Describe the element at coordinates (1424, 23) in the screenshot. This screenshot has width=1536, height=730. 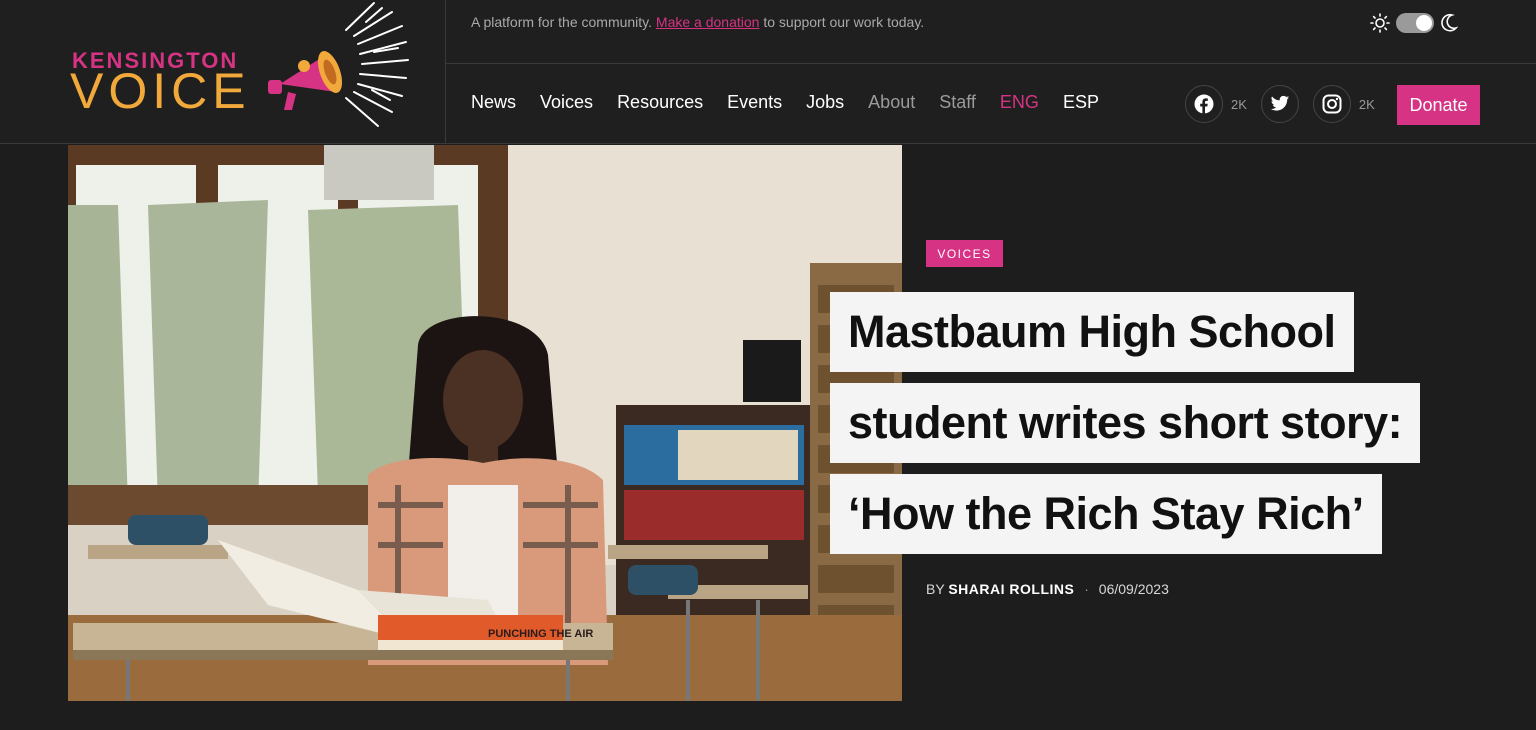
I see `switch-knob` at that location.